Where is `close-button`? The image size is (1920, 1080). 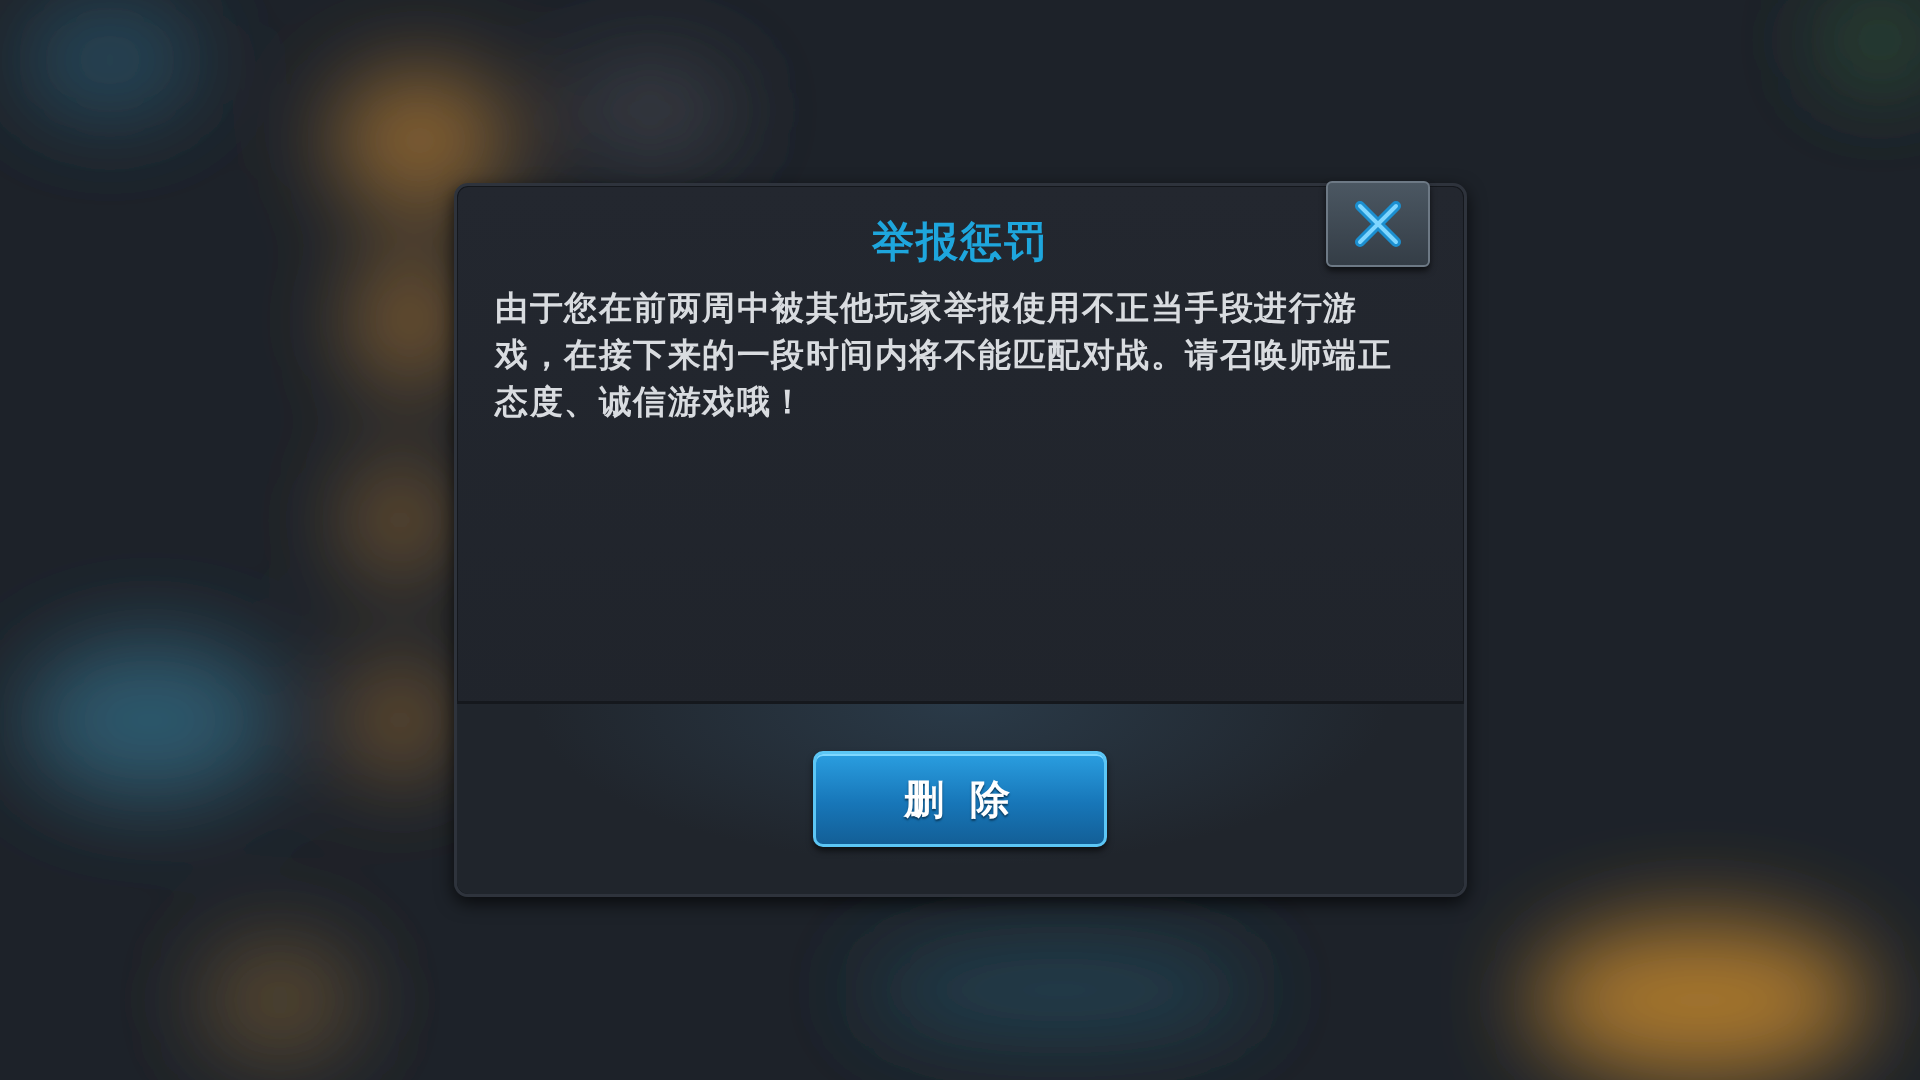 close-button is located at coordinates (1377, 224).